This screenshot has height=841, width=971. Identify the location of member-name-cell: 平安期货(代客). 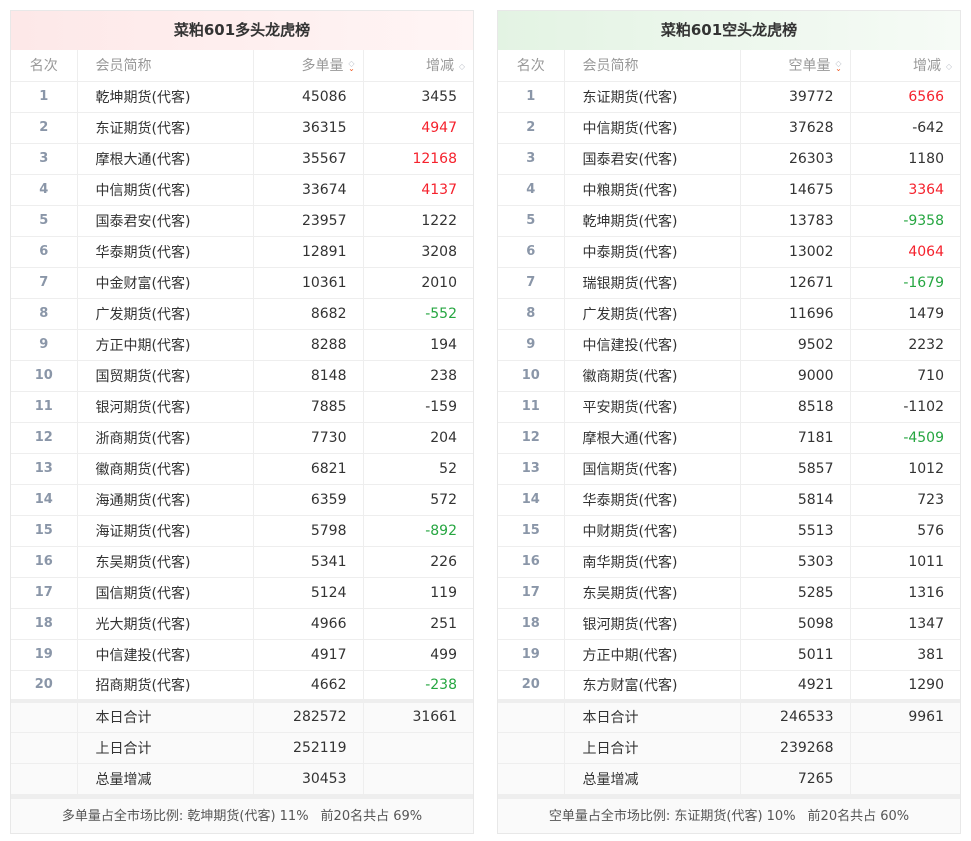
(652, 407).